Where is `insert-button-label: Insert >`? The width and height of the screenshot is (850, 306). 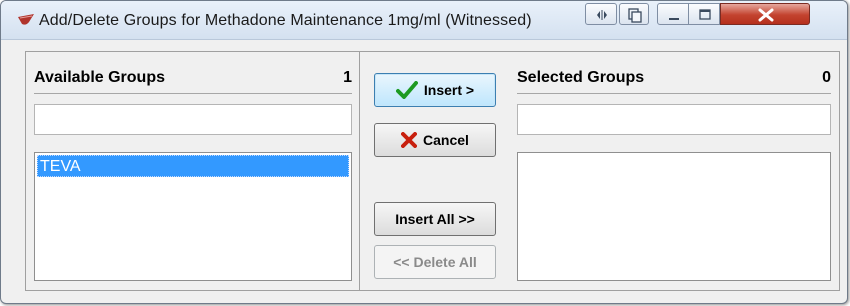 insert-button-label: Insert > is located at coordinates (449, 90).